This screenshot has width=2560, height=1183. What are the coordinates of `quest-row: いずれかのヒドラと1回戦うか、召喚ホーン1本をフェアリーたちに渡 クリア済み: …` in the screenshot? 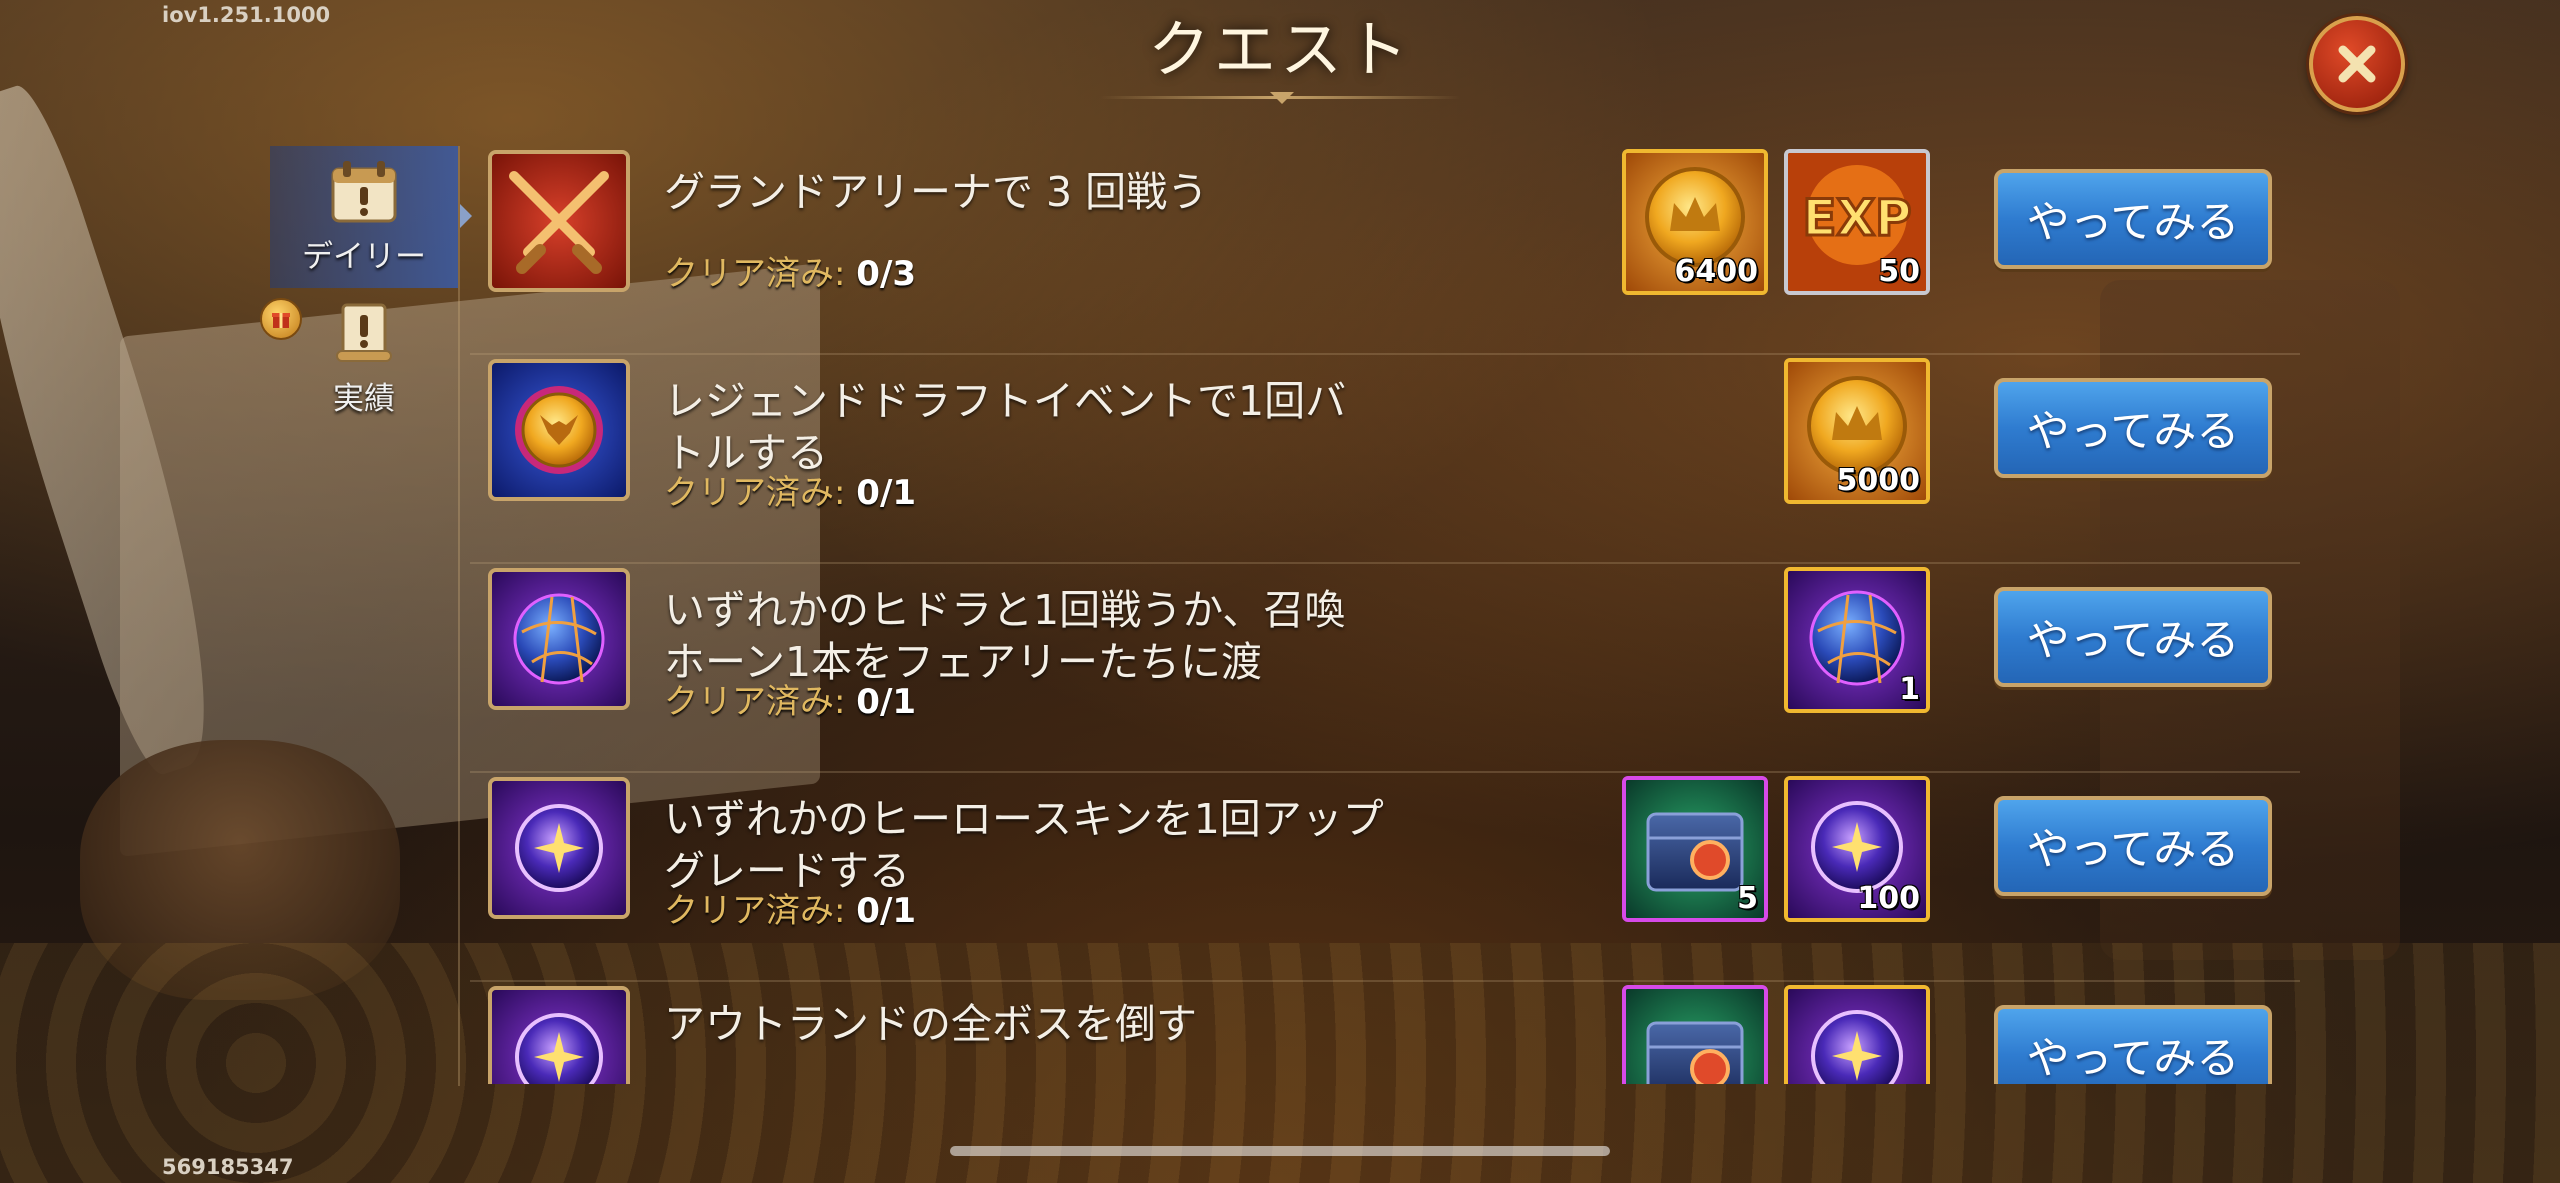 It's located at (1385, 668).